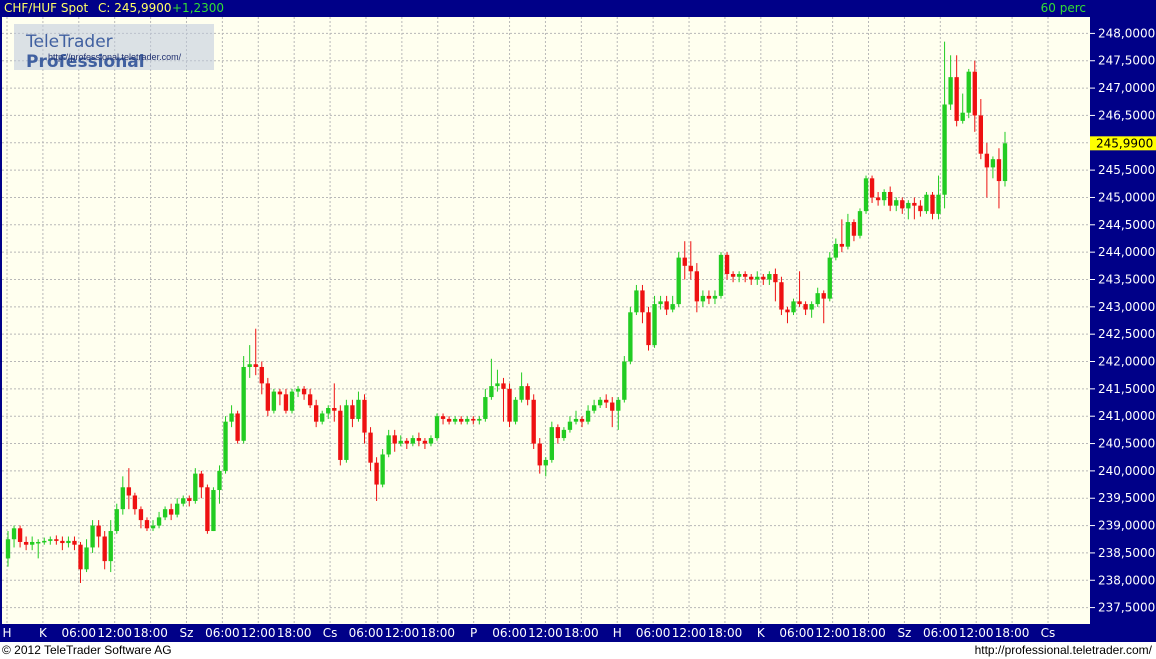 The image size is (1156, 659). I want to click on y-tick-label: 238,0000, so click(1126, 580).